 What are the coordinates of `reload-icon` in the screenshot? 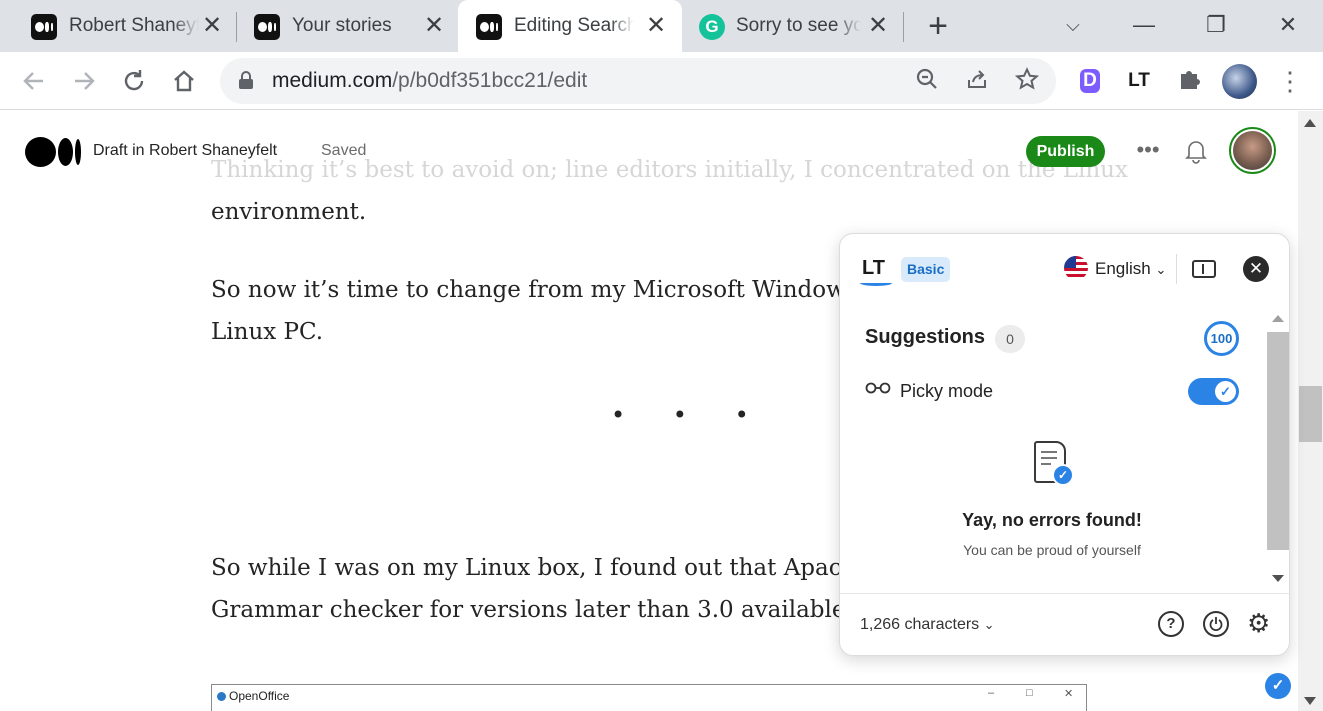 It's located at (134, 80).